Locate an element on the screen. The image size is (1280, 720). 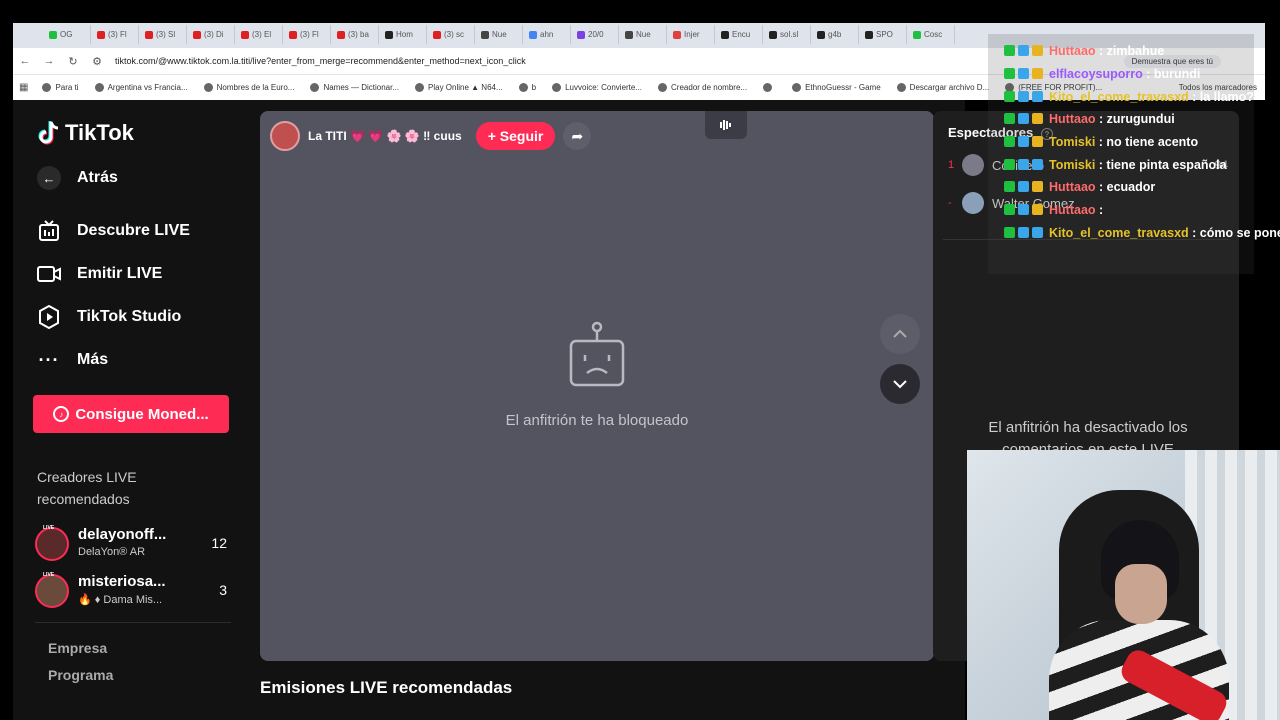
chat-message: Huttaao : ecuador is located at coordinates (1079, 186).